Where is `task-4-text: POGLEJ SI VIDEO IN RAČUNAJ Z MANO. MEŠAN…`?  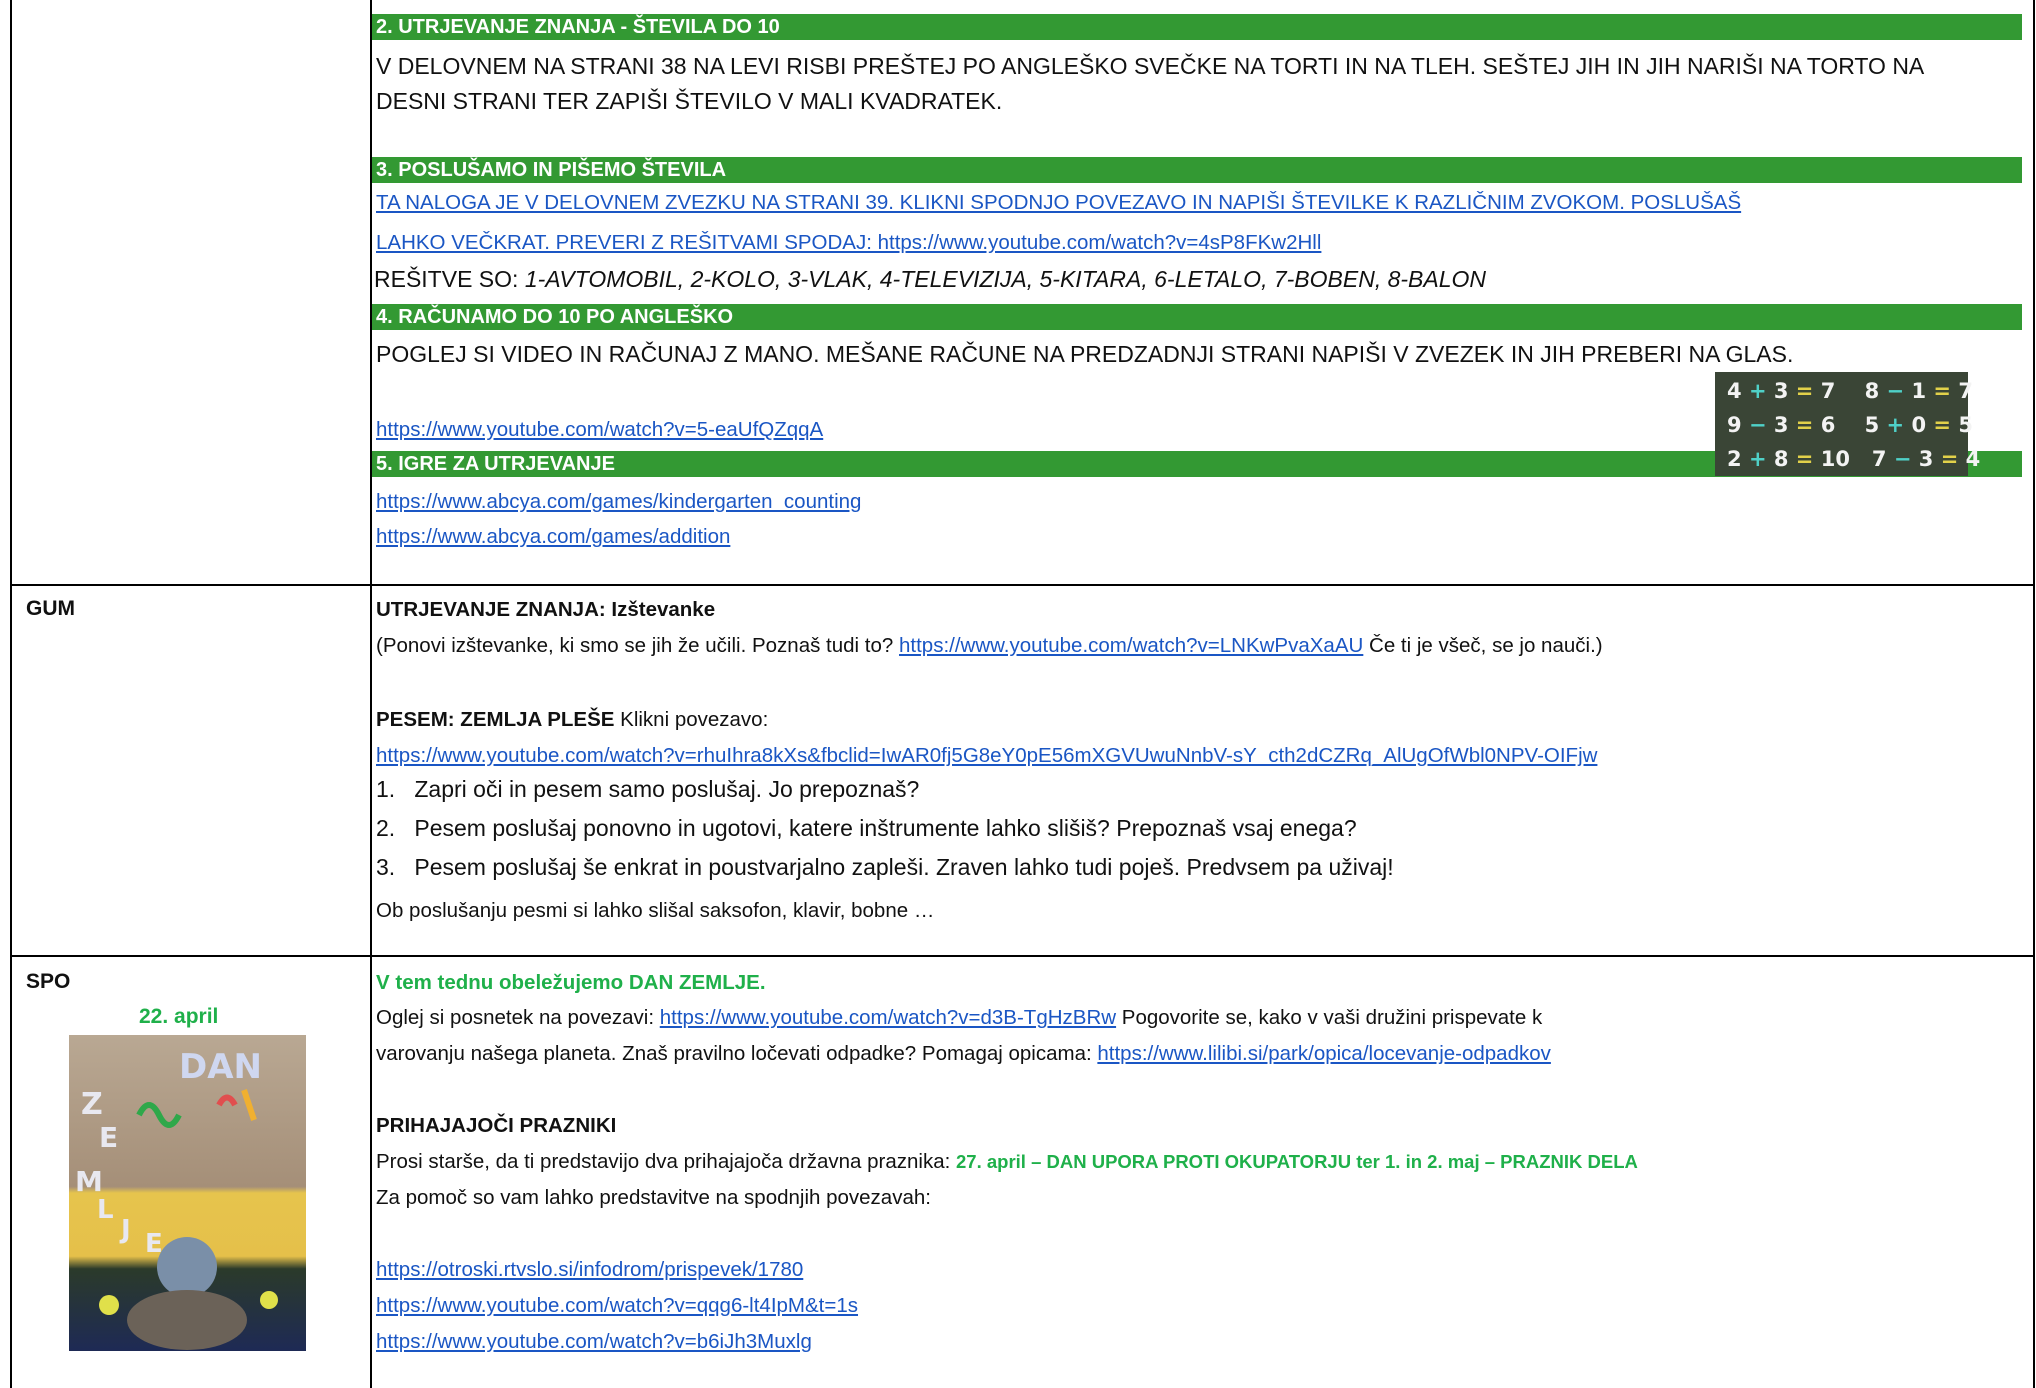
task-4-text: POGLEJ SI VIDEO IN RAČUNAJ Z MANO. MEŠAN… is located at coordinates (1085, 354).